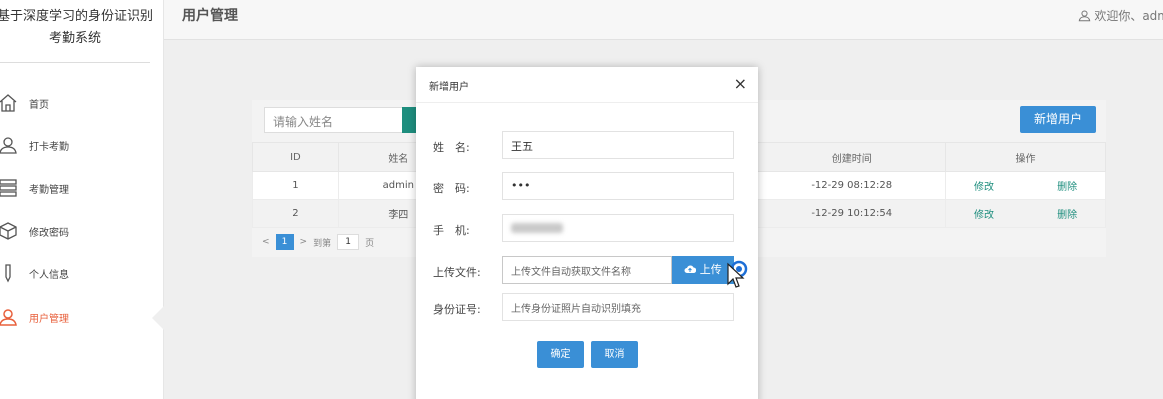 Image resolution: width=1163 pixels, height=399 pixels. What do you see at coordinates (39, 105) in the screenshot?
I see `sidebar-item-label: 首页` at bounding box center [39, 105].